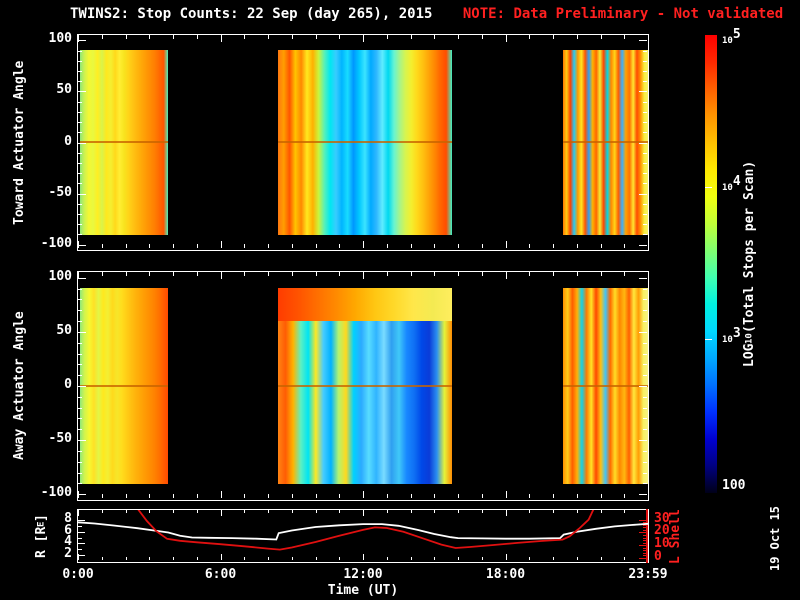 Image resolution: width=800 pixels, height=600 pixels. I want to click on colorbar-tick-label: 103, so click(741, 337).